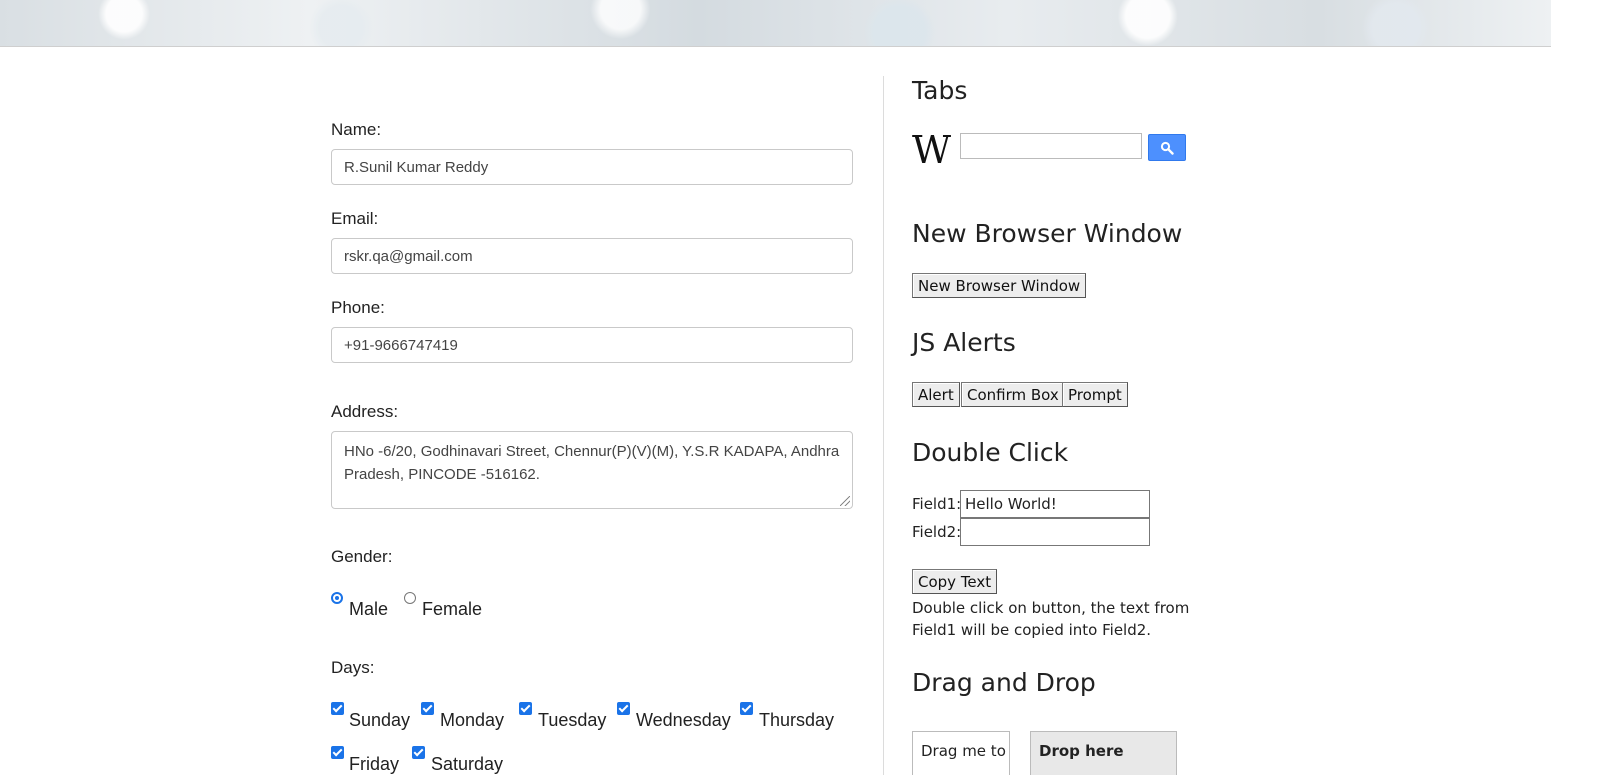 This screenshot has height=775, width=1600. I want to click on drag-and-drop-heading: Drag and Drop, so click(1004, 682).